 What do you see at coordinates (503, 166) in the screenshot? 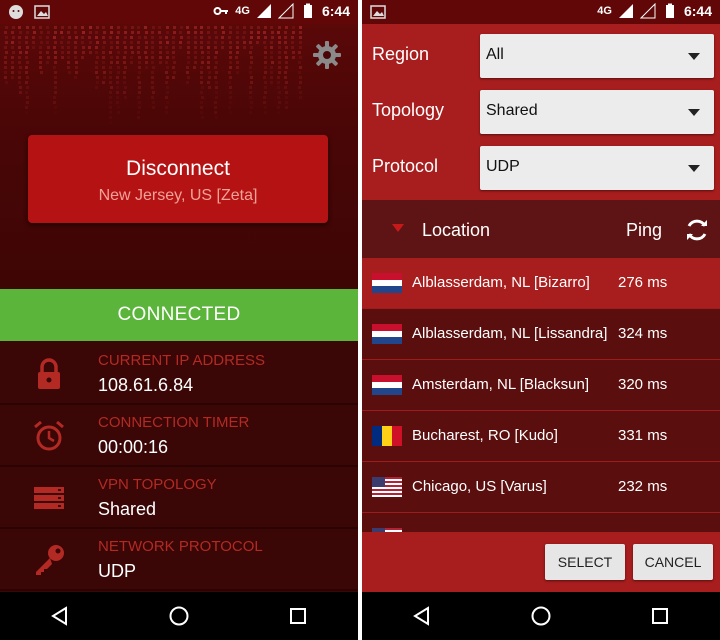
I see `dropdown-value: UDP` at bounding box center [503, 166].